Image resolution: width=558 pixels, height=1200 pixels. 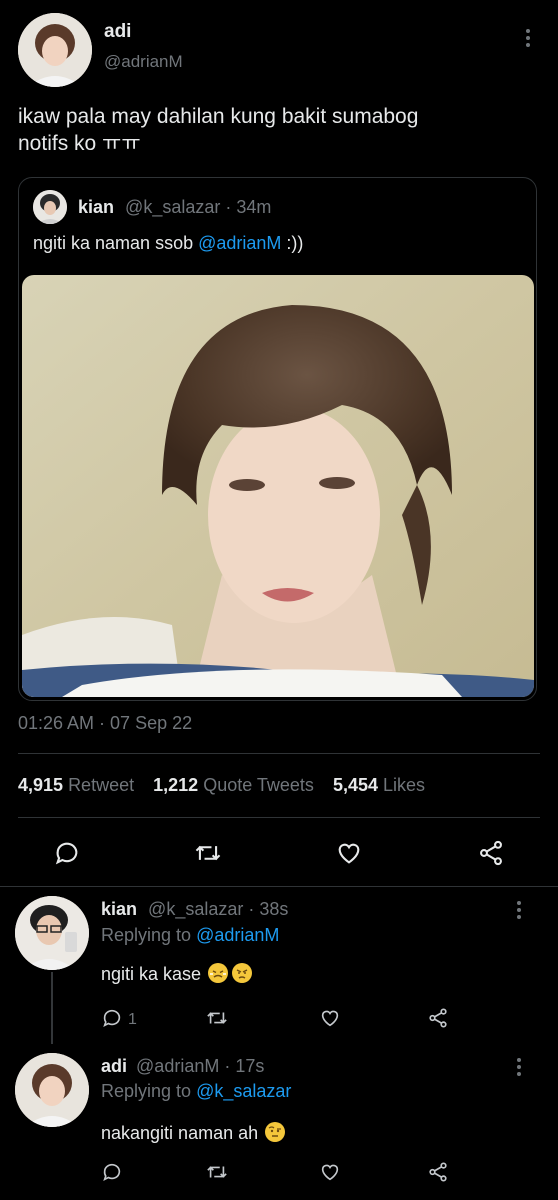 What do you see at coordinates (404, 785) in the screenshot?
I see `likes-label: Likes` at bounding box center [404, 785].